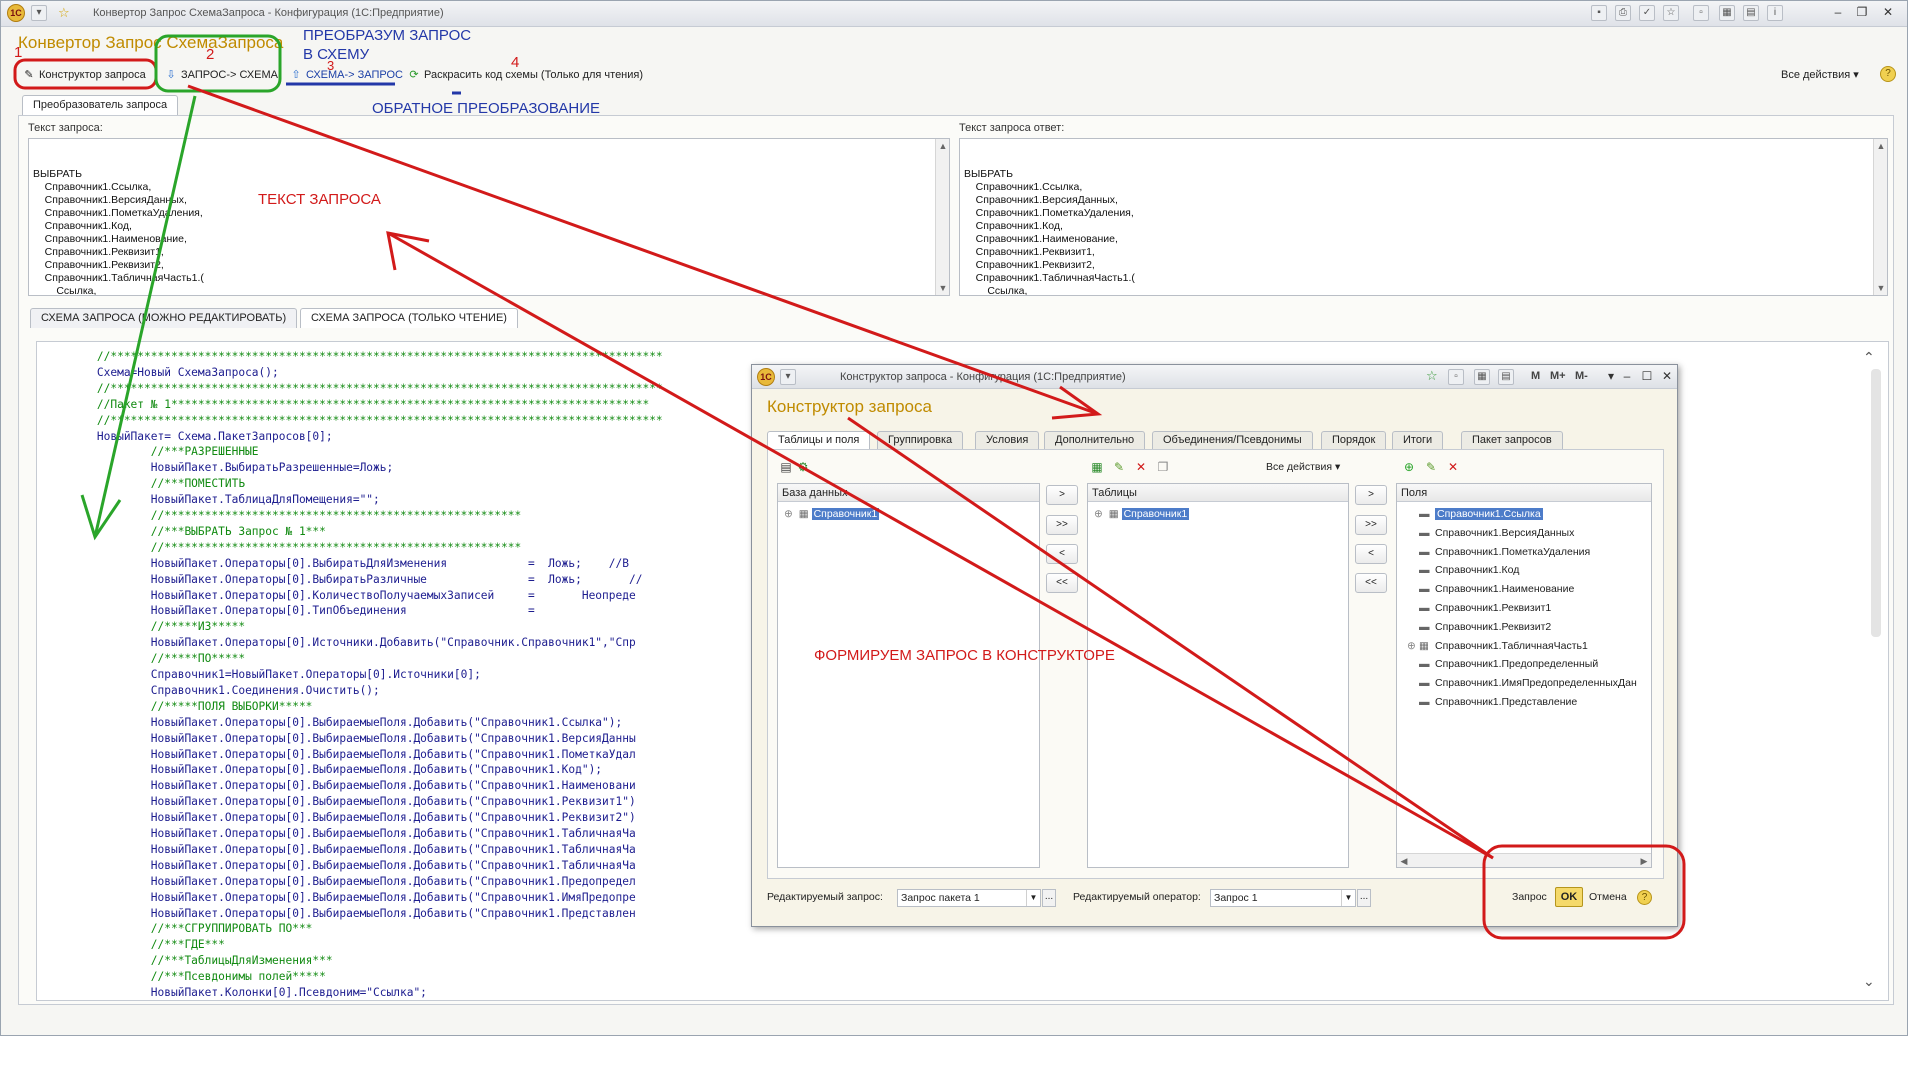 The image size is (1920, 1080). What do you see at coordinates (1608, 897) in the screenshot?
I see `cancel-button: Отмена` at bounding box center [1608, 897].